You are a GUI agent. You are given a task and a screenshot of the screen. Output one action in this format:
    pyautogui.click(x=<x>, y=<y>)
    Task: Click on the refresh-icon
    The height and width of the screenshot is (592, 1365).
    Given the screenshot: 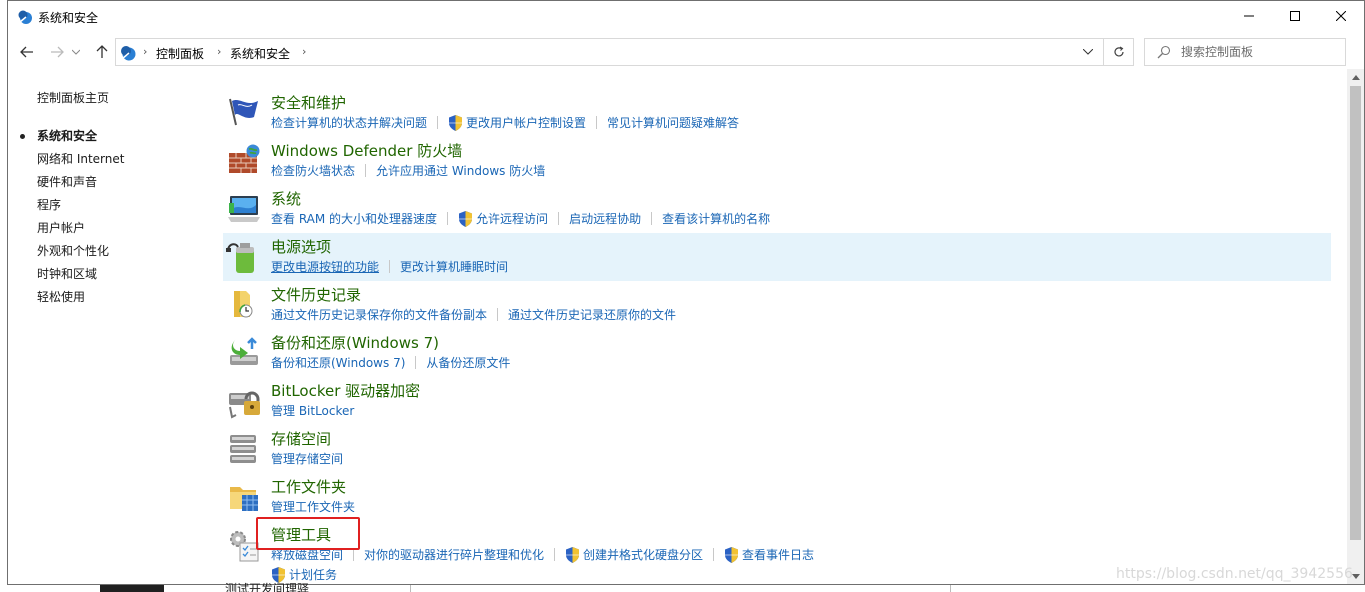 What is the action you would take?
    pyautogui.click(x=1118, y=51)
    